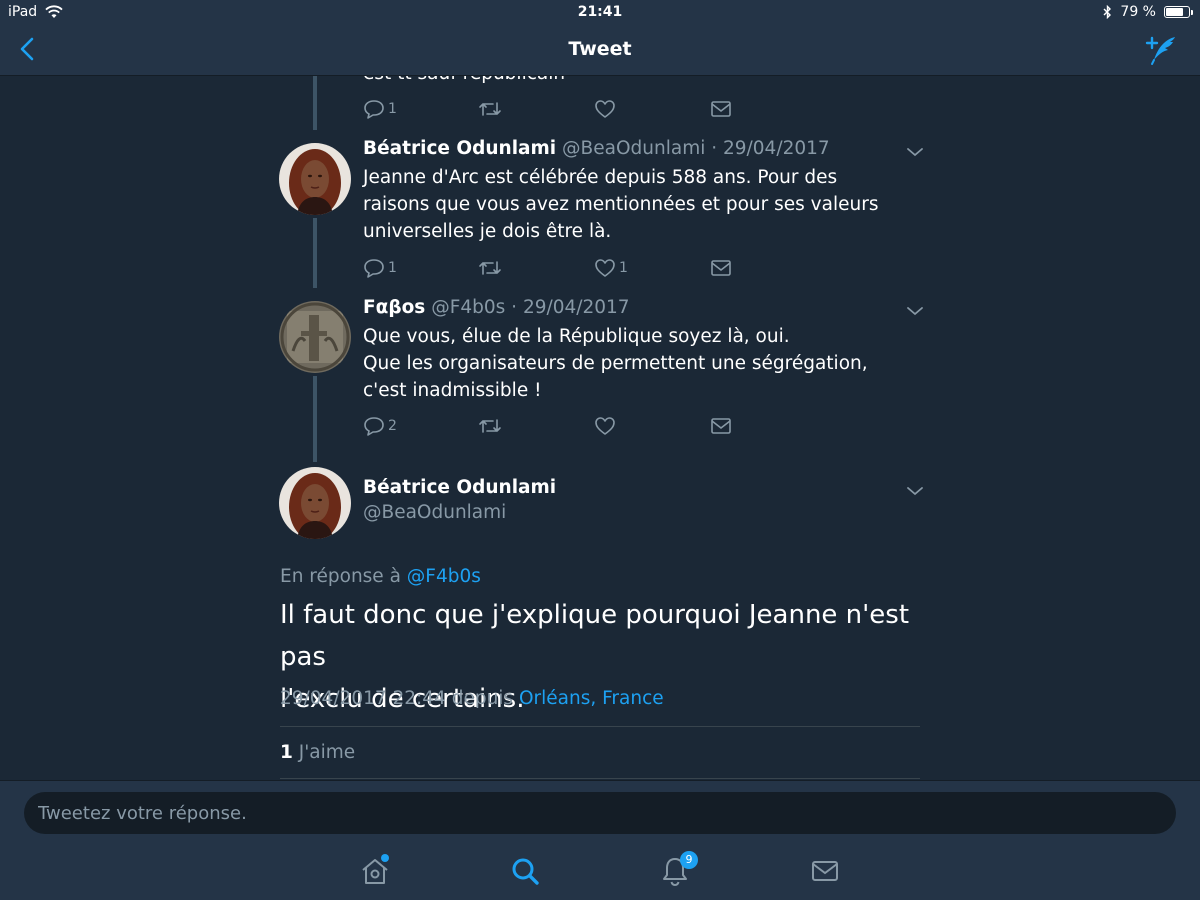 This screenshot has height=900, width=1200. I want to click on likes-summary: 1 J'aime, so click(317, 752).